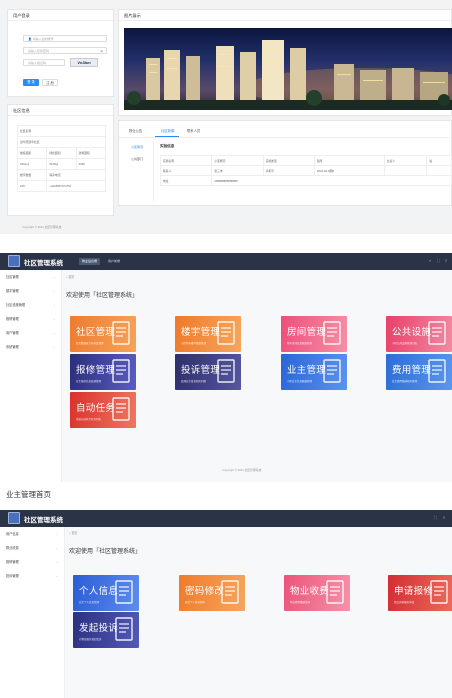  What do you see at coordinates (314, 334) in the screenshot?
I see `module-tile: 房间管理 所有房间信息数据管理` at bounding box center [314, 334].